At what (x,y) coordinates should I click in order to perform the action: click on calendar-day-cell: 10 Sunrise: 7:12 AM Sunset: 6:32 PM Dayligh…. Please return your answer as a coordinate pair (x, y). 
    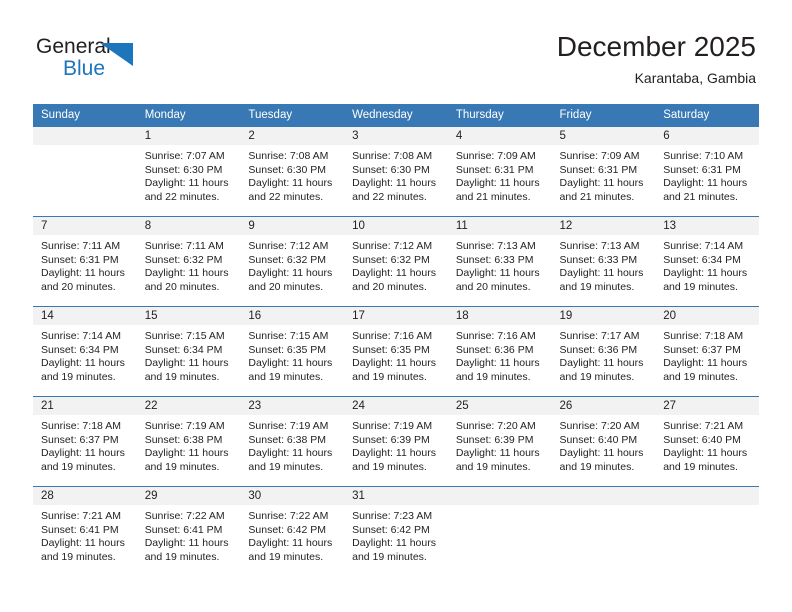
    Looking at the image, I should click on (396, 261).